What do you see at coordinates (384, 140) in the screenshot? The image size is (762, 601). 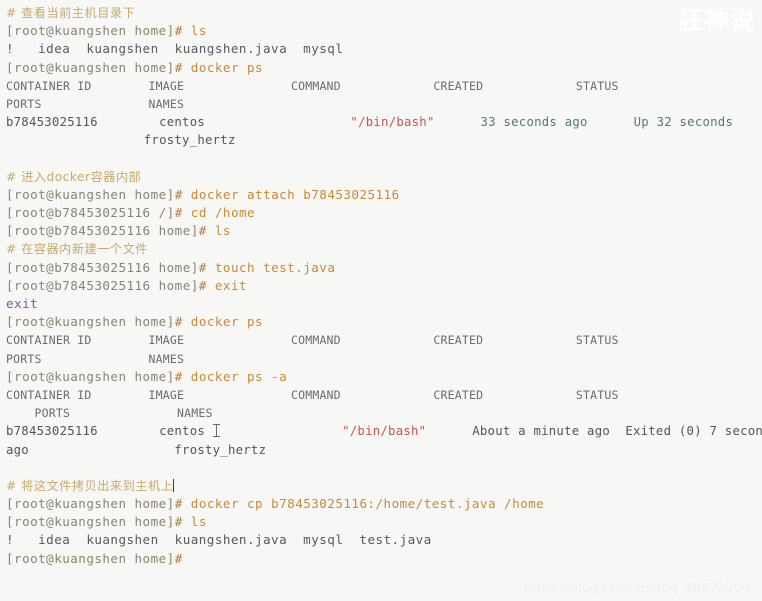 I see `docker-ps-table-row-names: frosty_hertz` at bounding box center [384, 140].